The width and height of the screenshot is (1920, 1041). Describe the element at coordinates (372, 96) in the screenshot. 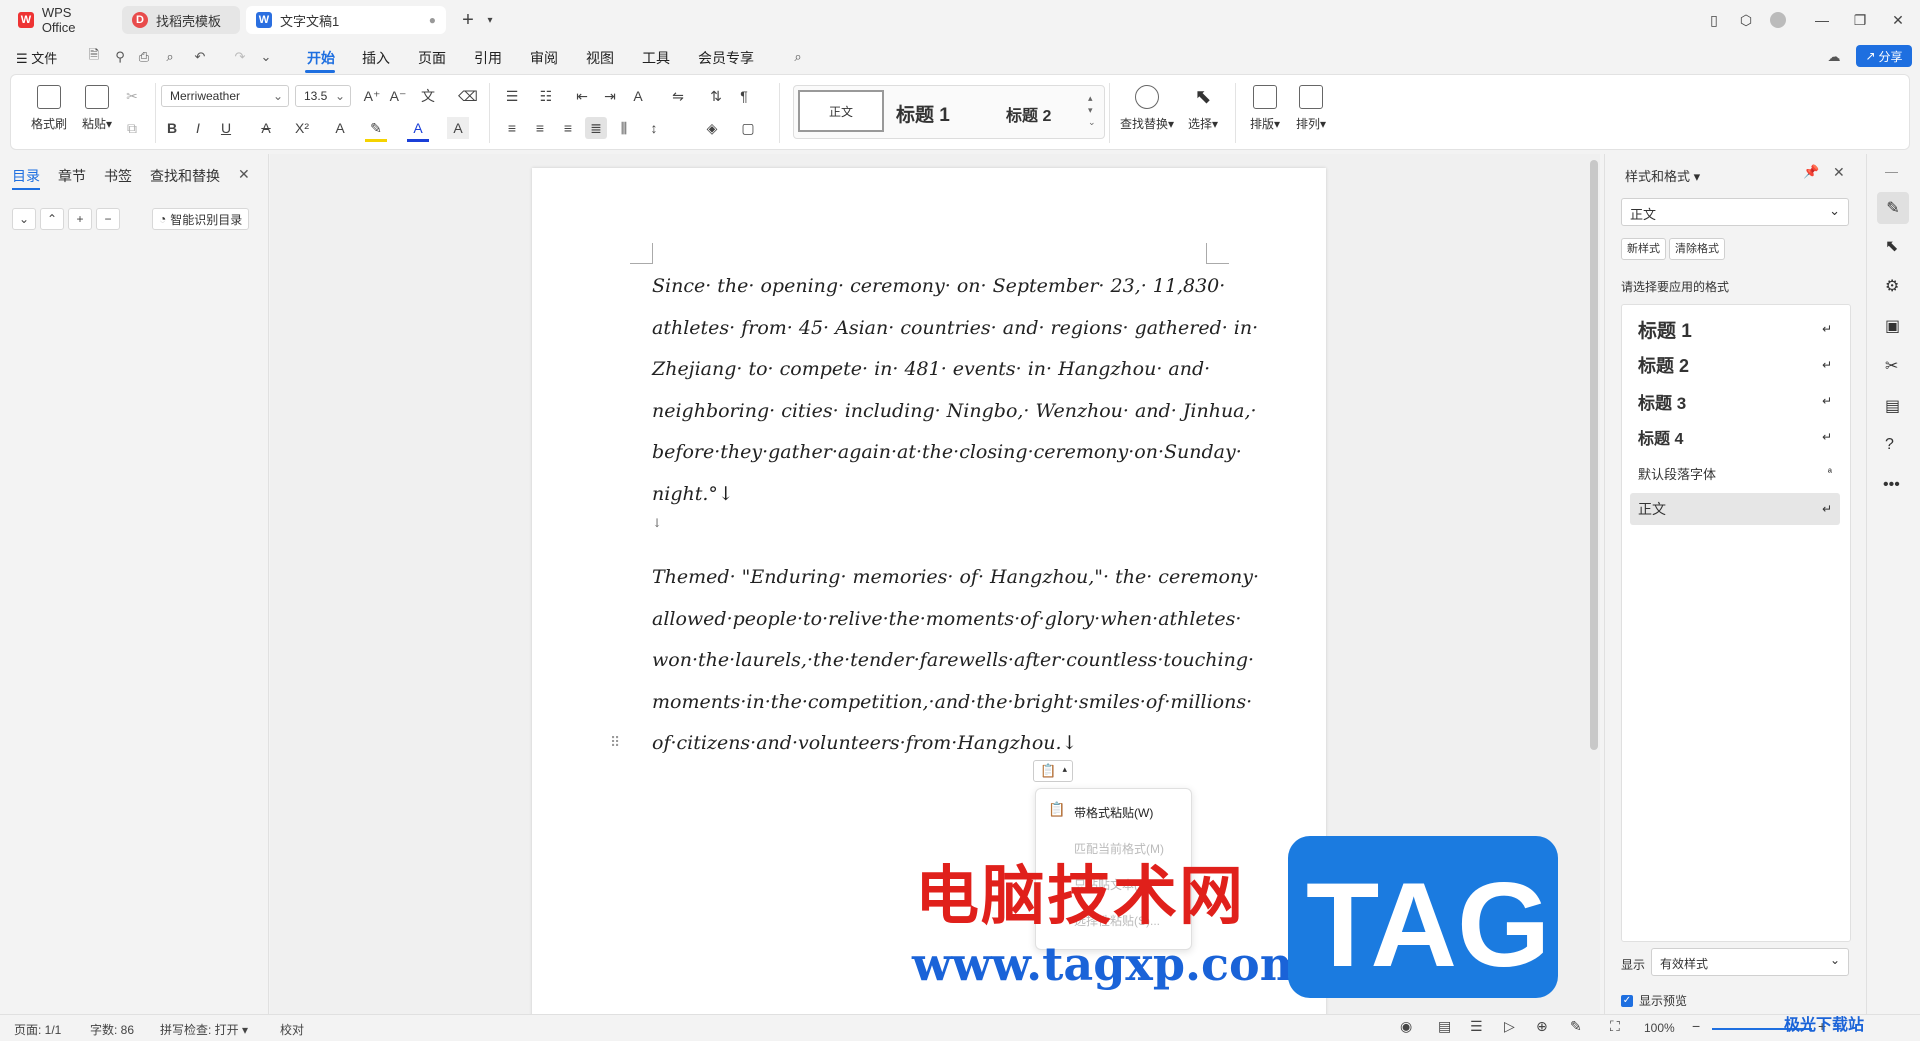

I see `grow-font-icon: A⁺` at that location.